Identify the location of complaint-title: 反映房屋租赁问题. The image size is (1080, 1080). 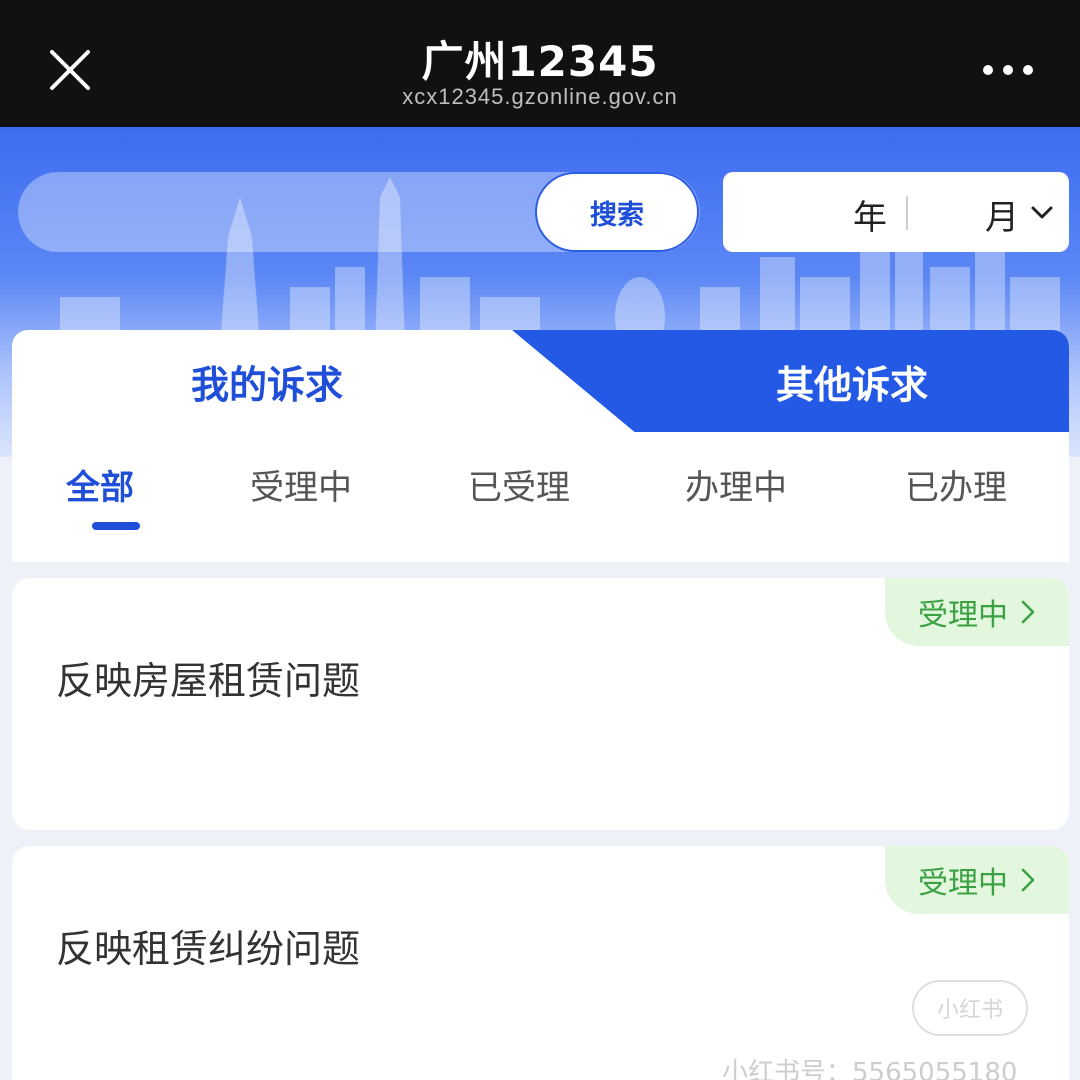
(208, 681).